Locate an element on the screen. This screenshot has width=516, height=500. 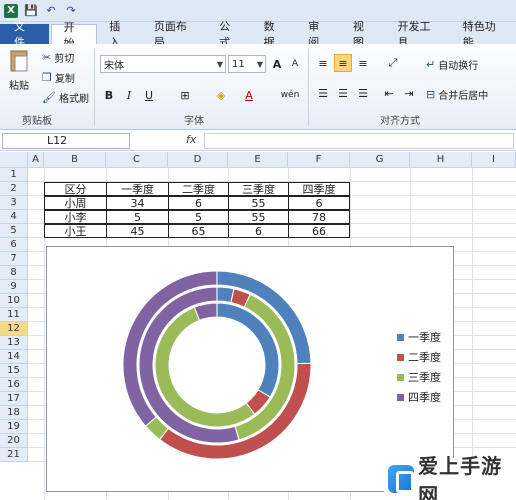
column-header: G is located at coordinates (380, 160).